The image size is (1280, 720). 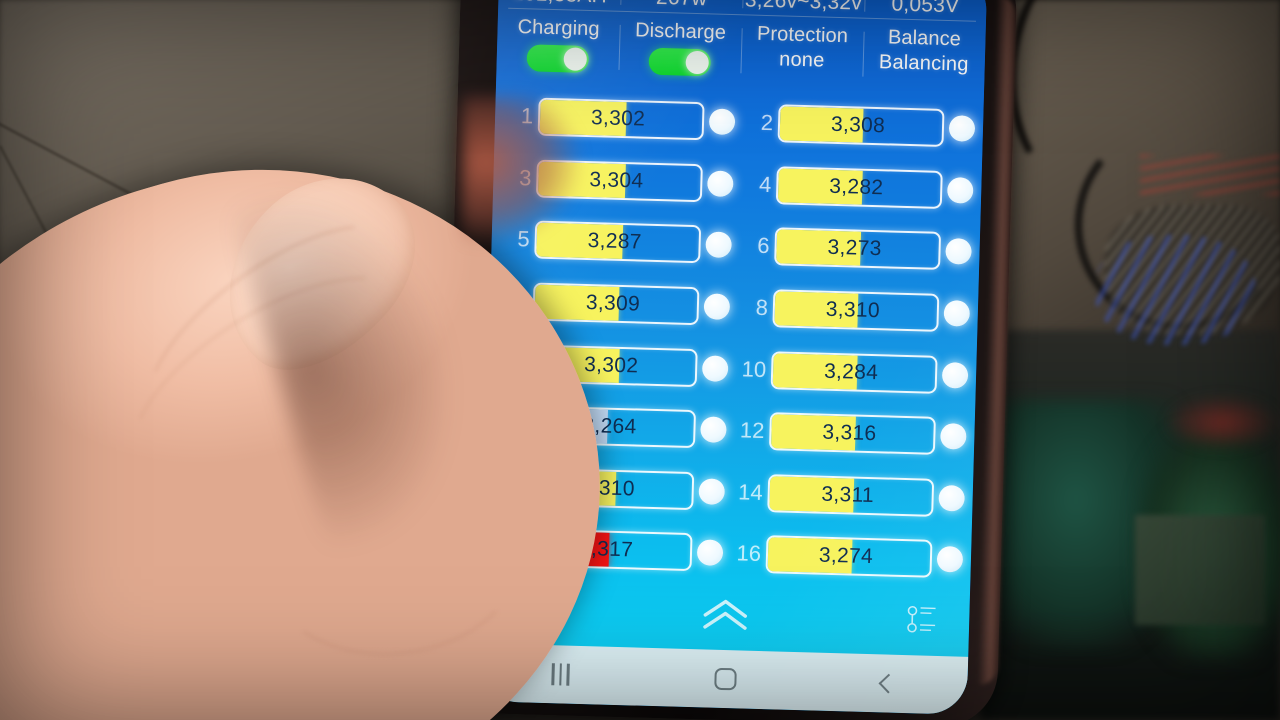 I want to click on cell-number: 14, so click(x=750, y=492).